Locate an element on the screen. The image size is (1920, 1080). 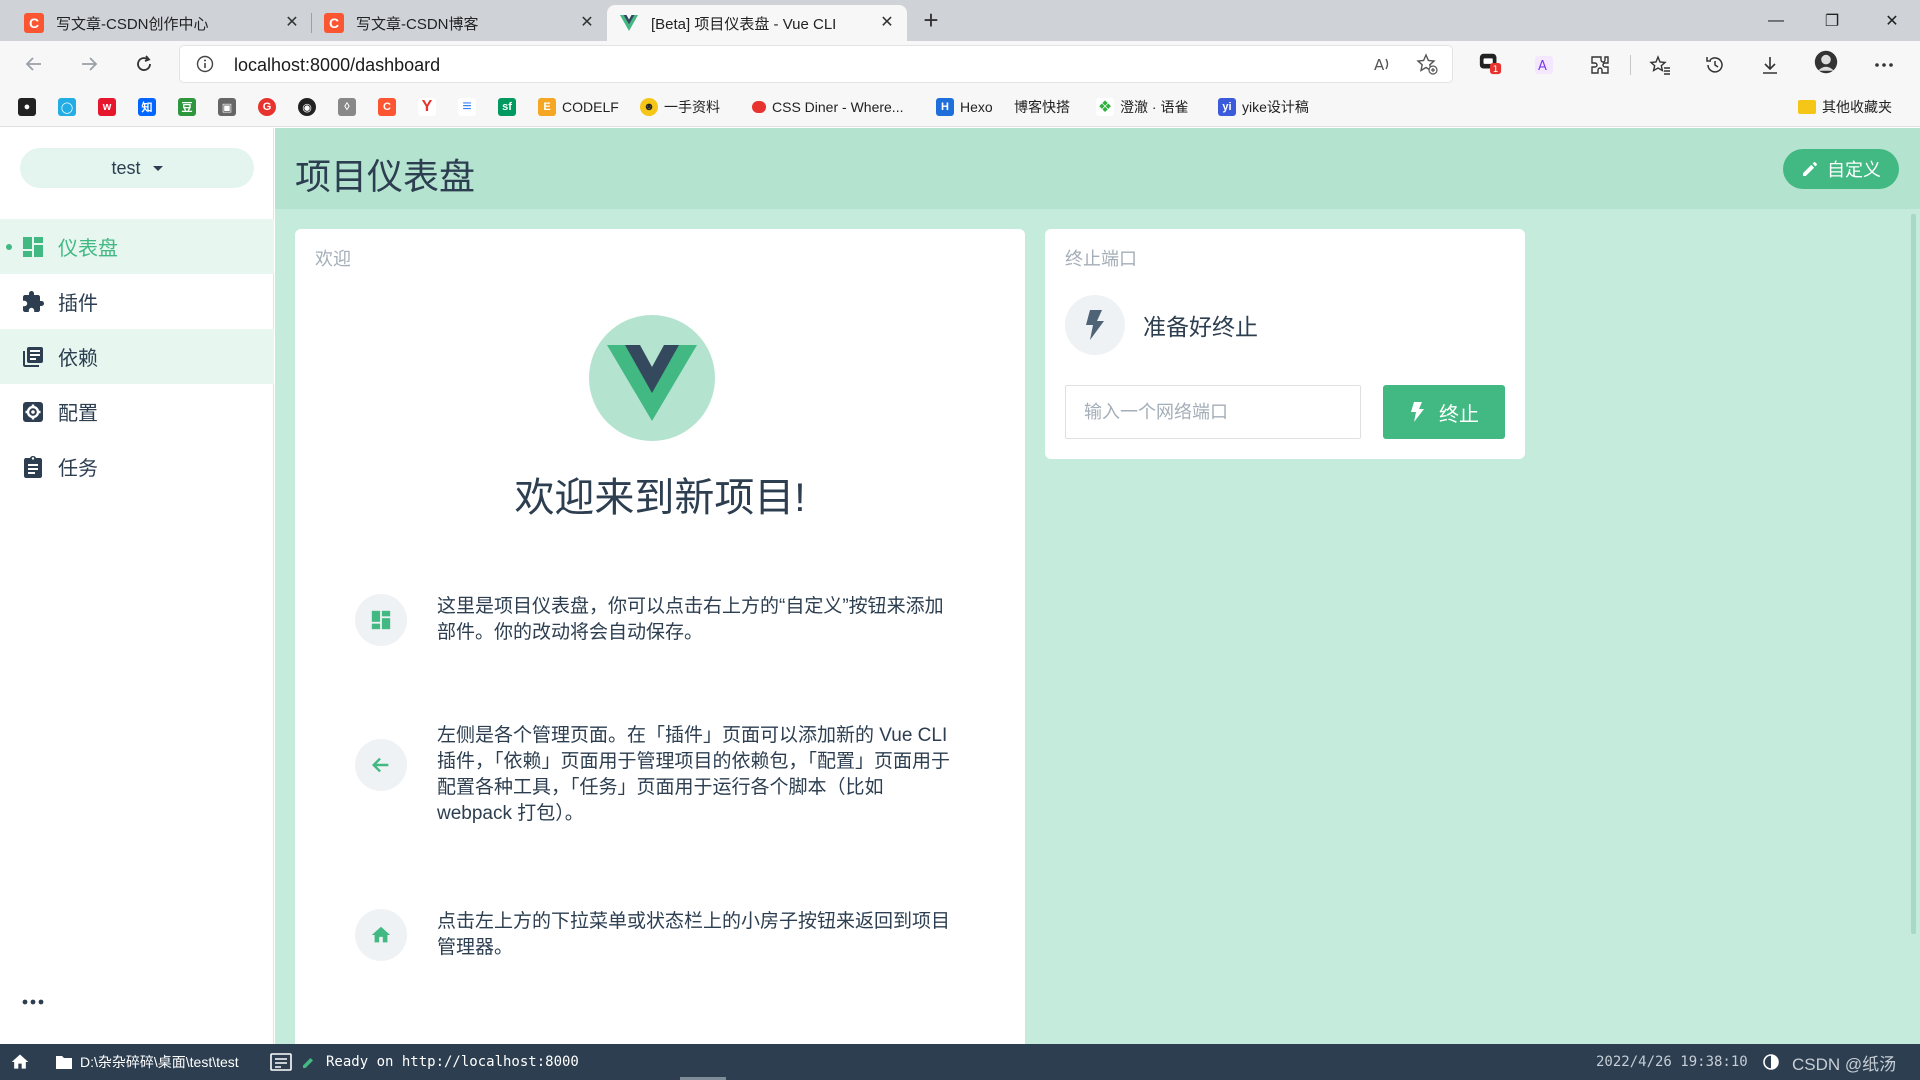
layers-icon: ≡ is located at coordinates (467, 107).